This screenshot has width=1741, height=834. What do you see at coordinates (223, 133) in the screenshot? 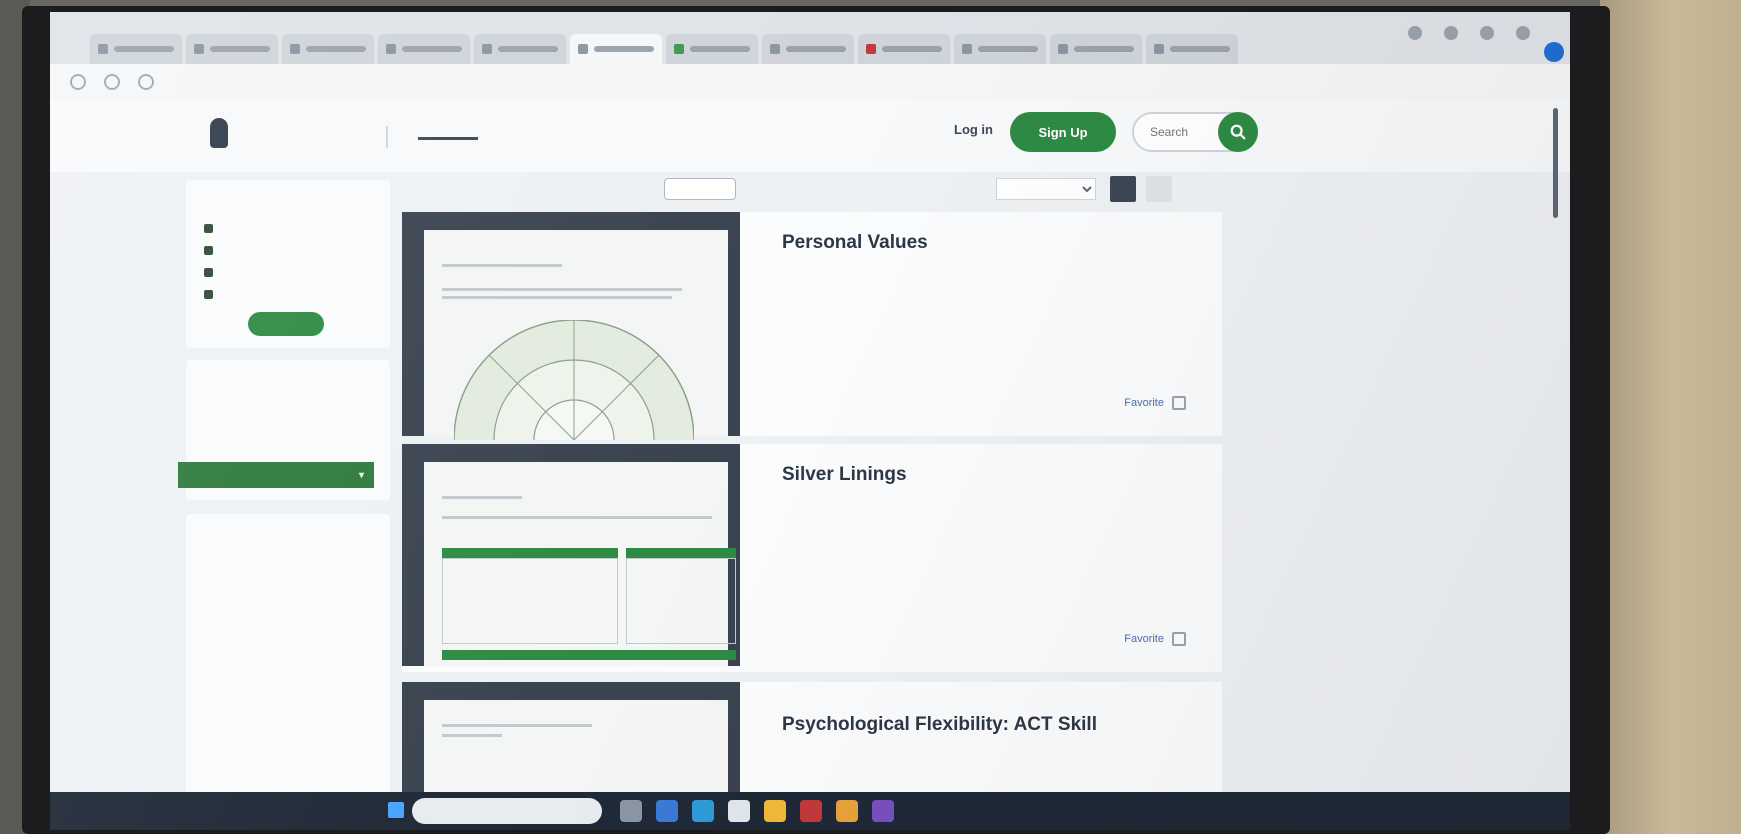
I see `site-logo` at bounding box center [223, 133].